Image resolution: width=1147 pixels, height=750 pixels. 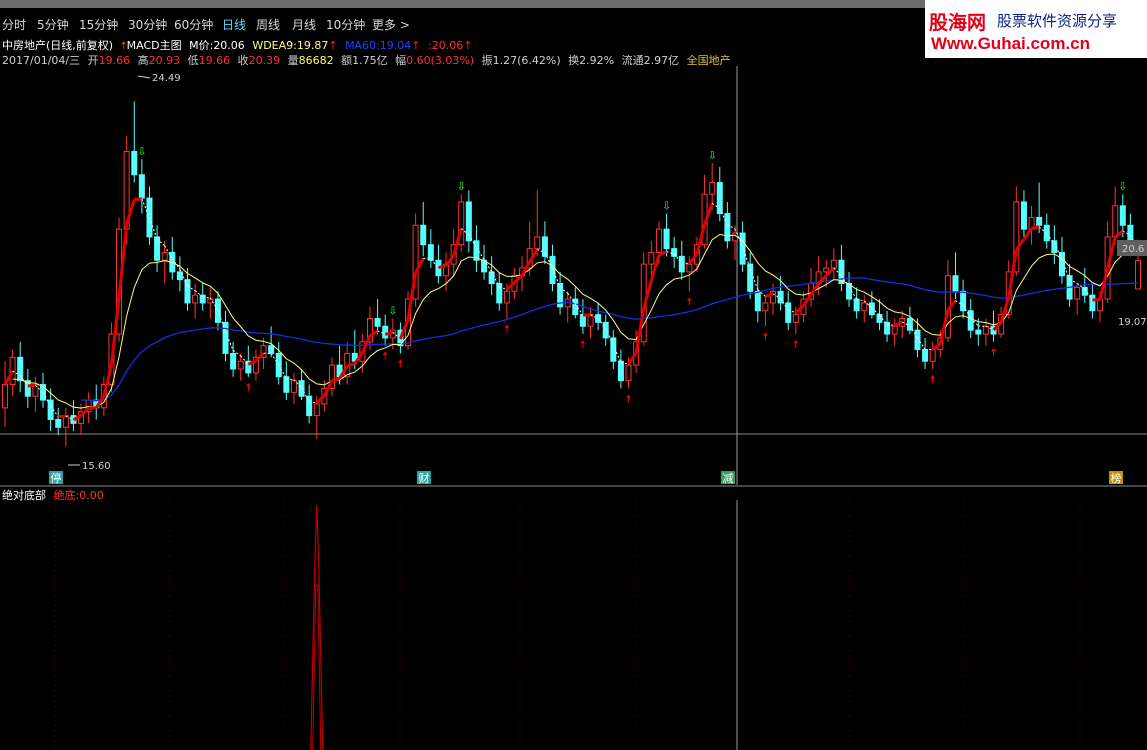 I want to click on right-price-upper: 20.6, so click(x=1133, y=249).